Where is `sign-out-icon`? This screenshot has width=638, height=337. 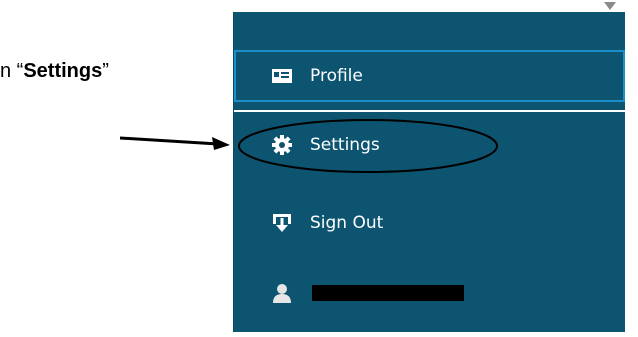
sign-out-icon is located at coordinates (282, 223).